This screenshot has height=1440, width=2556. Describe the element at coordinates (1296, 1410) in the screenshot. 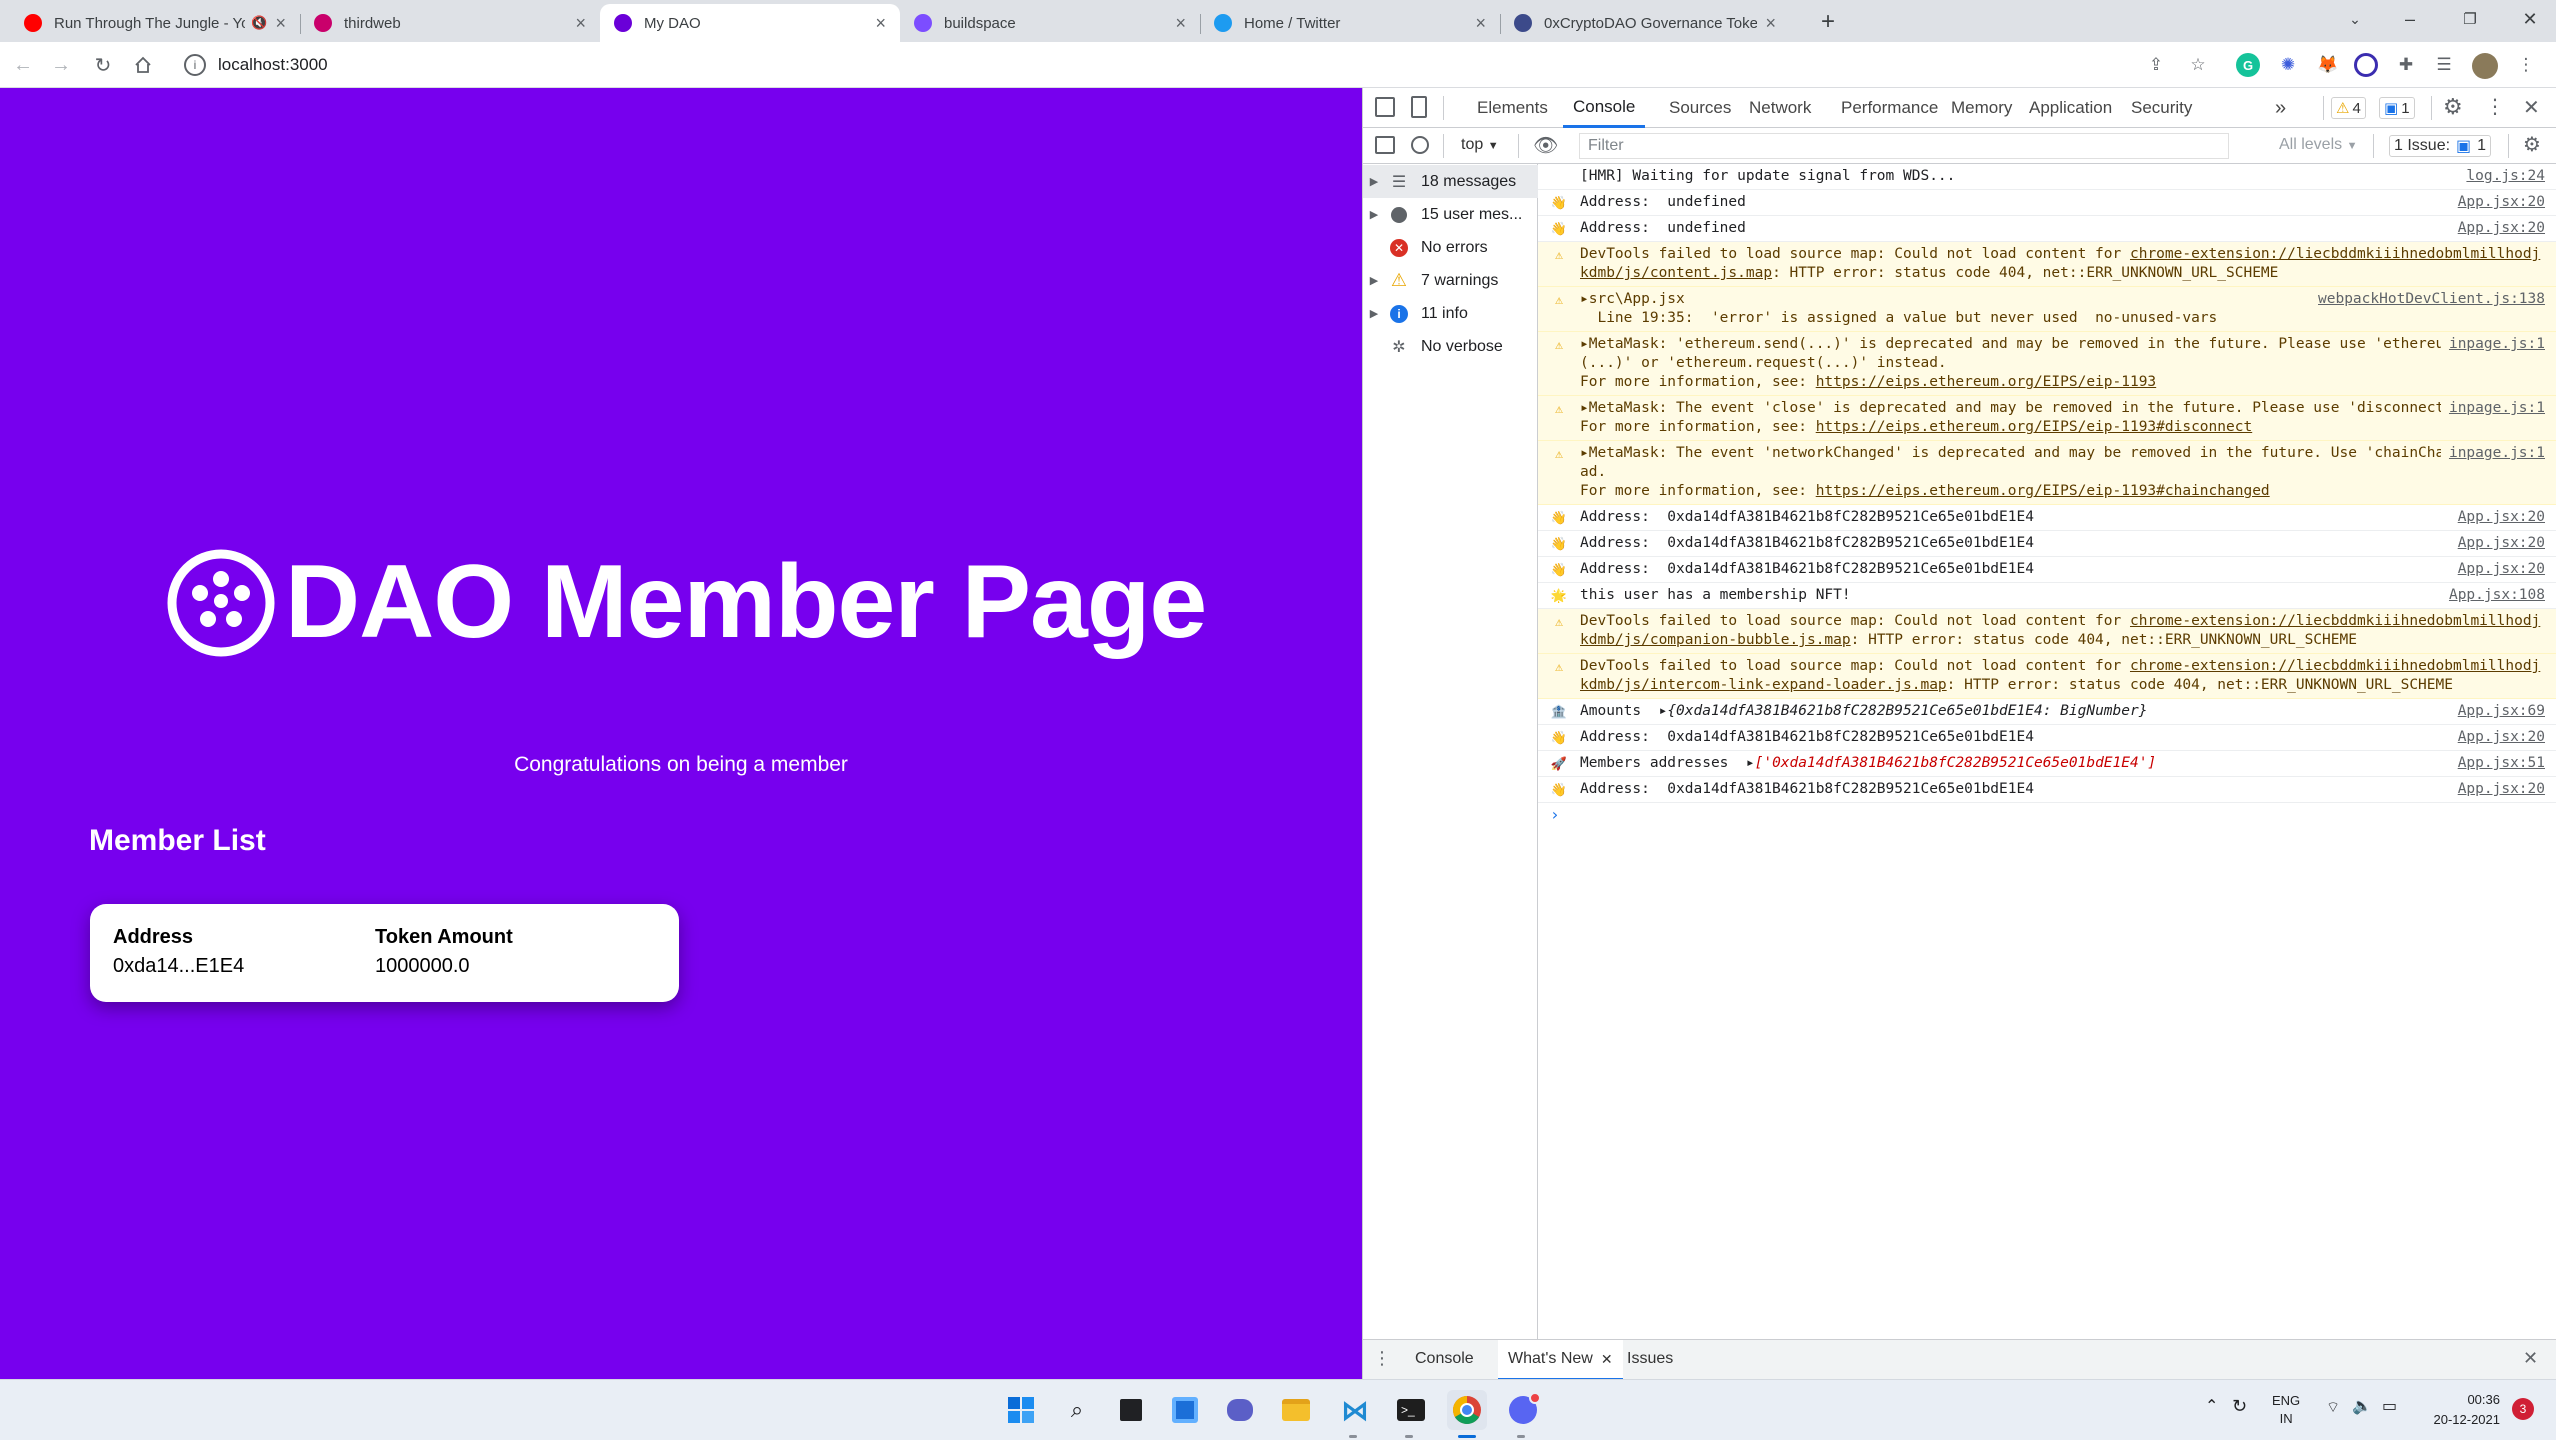

I see `file-explorer-icon` at that location.